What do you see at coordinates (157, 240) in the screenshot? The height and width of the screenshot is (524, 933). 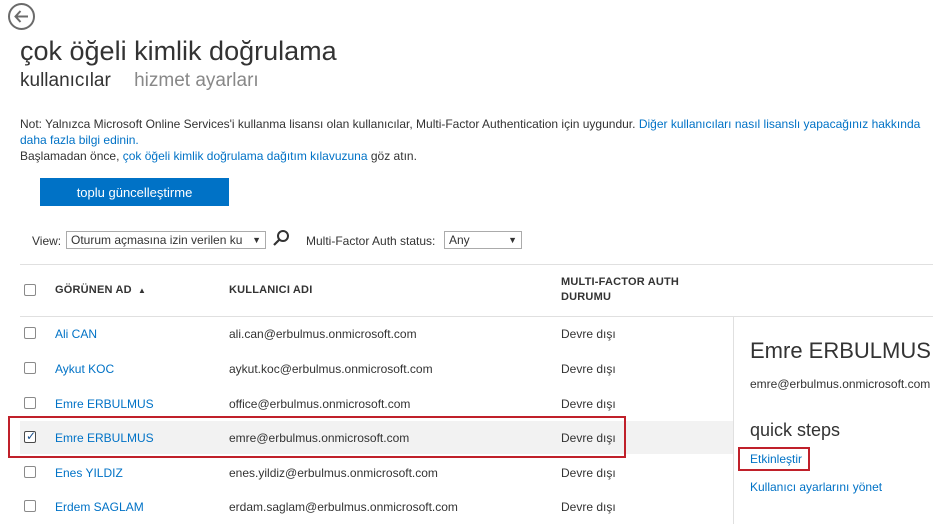 I see `view-select-value: Oturum açmasına izin verilen ku` at bounding box center [157, 240].